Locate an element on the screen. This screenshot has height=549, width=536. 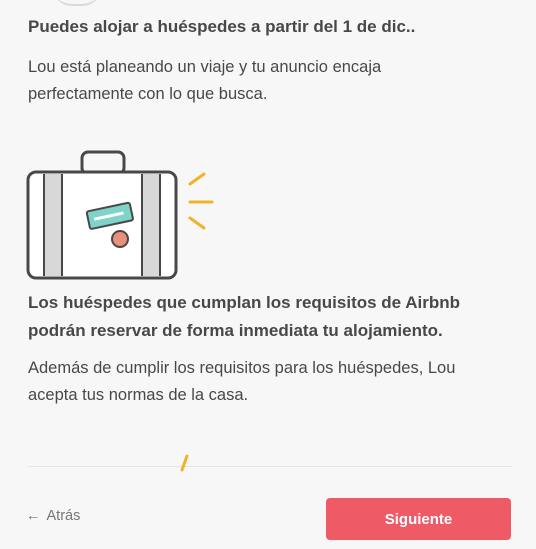
next-button: Siguiente is located at coordinates (418, 519).